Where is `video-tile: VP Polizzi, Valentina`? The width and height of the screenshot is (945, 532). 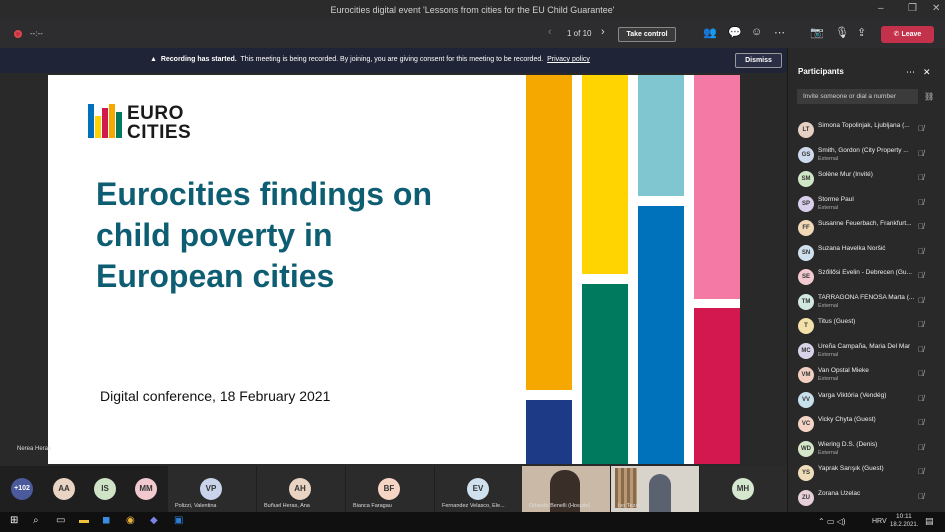 video-tile: VP Polizzi, Valentina is located at coordinates (212, 489).